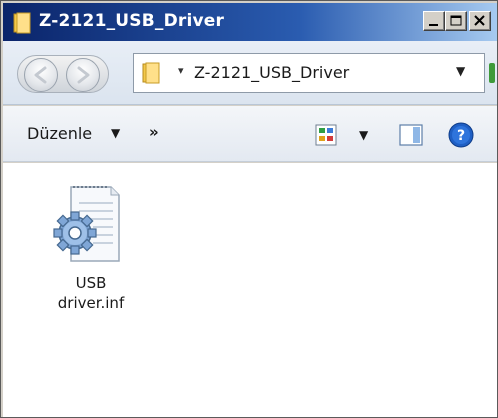 This screenshot has width=498, height=418. What do you see at coordinates (250, 134) in the screenshot?
I see `command-bar: Düzenle ▼ » ▼ ?` at bounding box center [250, 134].